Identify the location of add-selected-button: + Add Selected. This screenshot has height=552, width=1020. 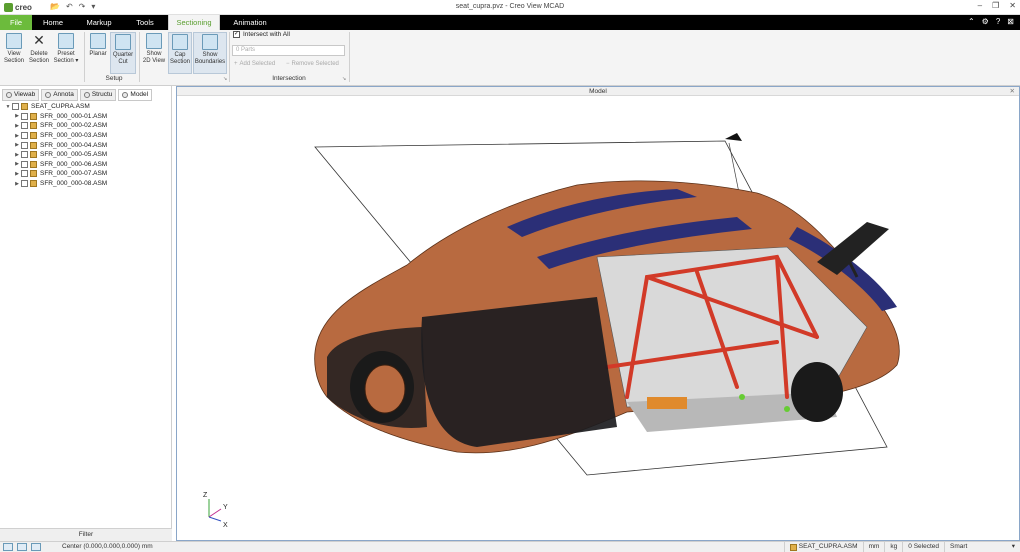
(254, 64).